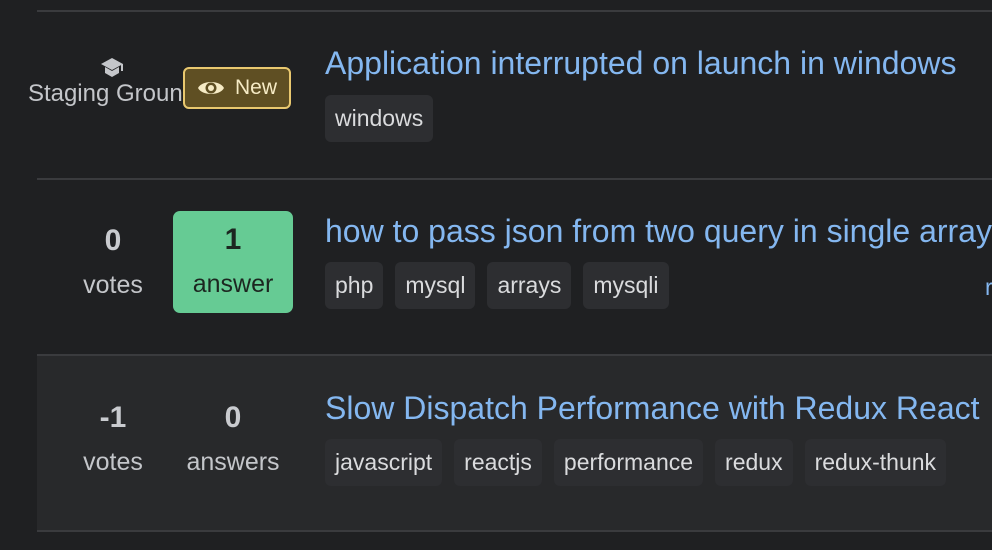 The height and width of the screenshot is (550, 992). What do you see at coordinates (233, 284) in the screenshot?
I see `answer-label: answer` at bounding box center [233, 284].